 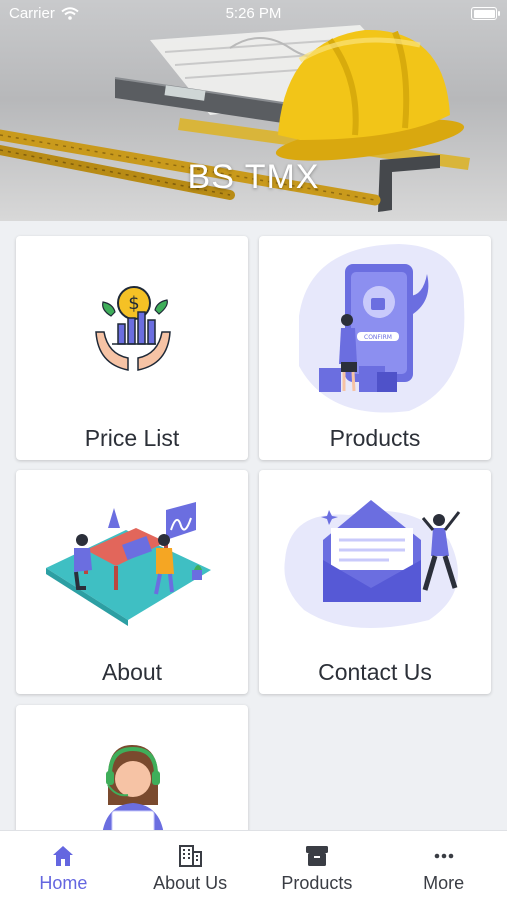 What do you see at coordinates (191, 856) in the screenshot?
I see `building-icon` at bounding box center [191, 856].